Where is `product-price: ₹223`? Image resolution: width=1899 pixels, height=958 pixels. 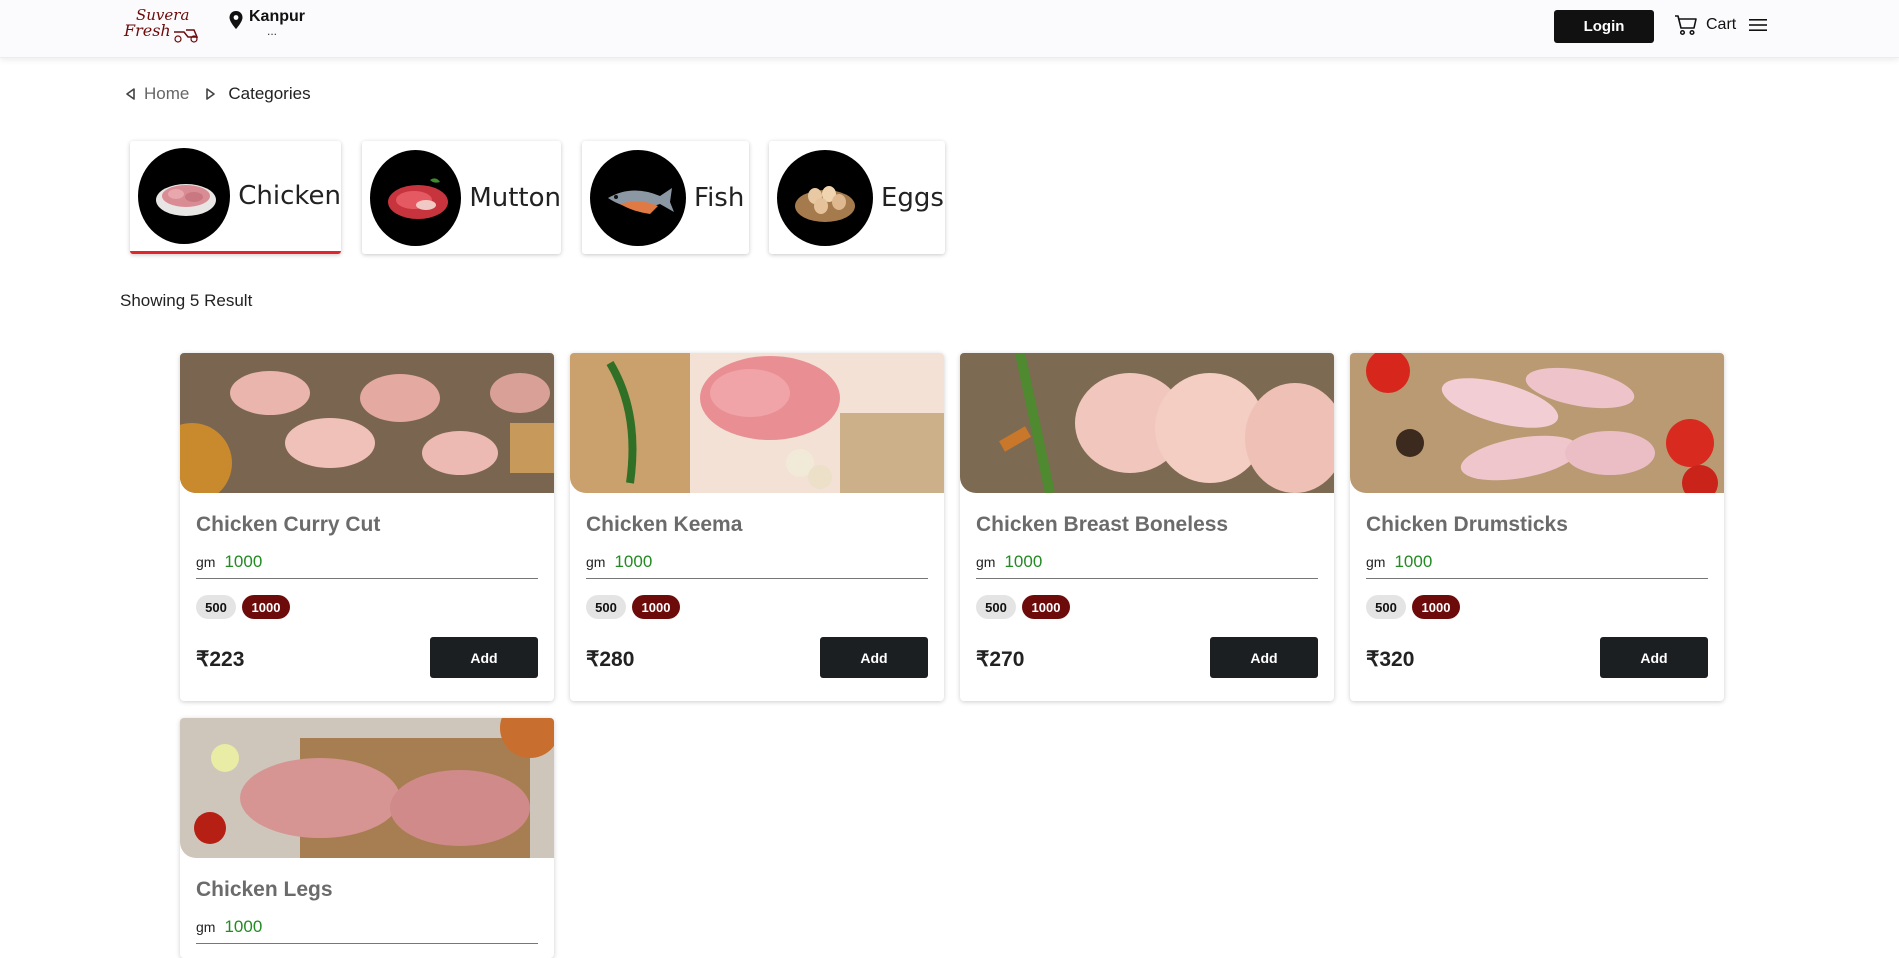
product-price: ₹223 is located at coordinates (220, 659).